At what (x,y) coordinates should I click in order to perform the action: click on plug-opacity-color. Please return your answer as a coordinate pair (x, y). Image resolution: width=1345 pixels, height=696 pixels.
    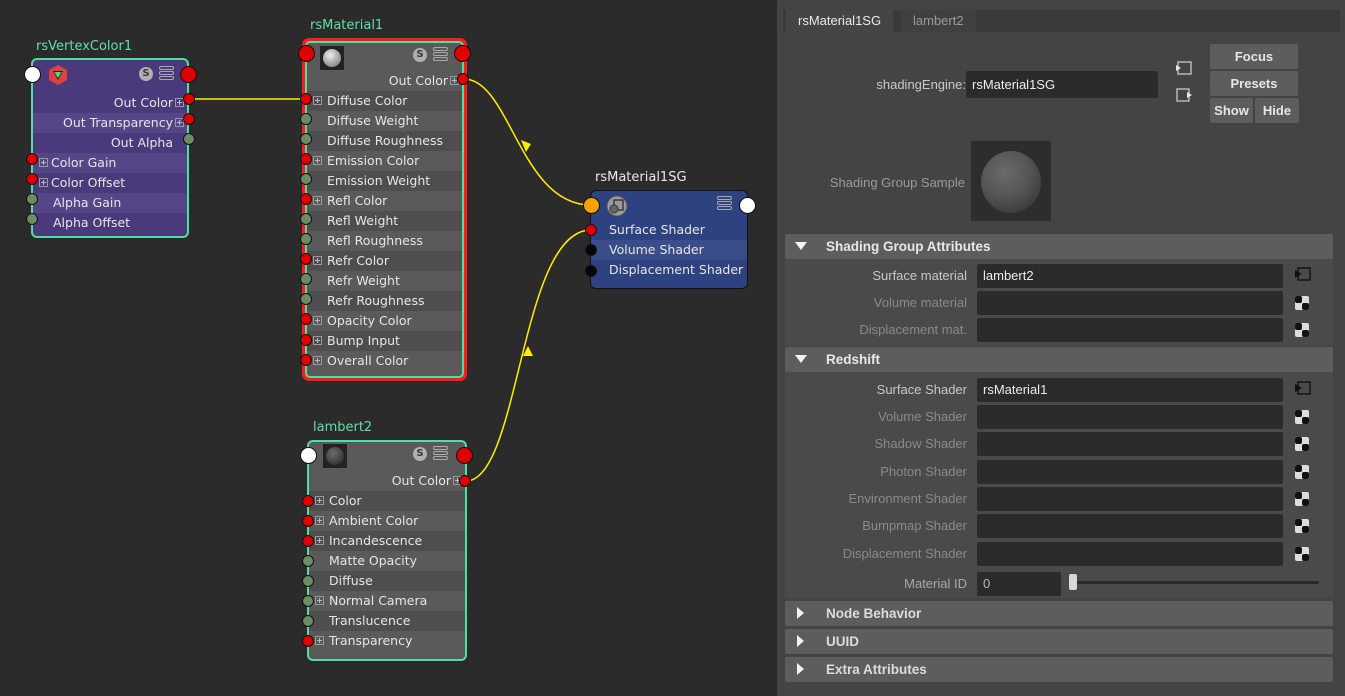
    Looking at the image, I should click on (306, 319).